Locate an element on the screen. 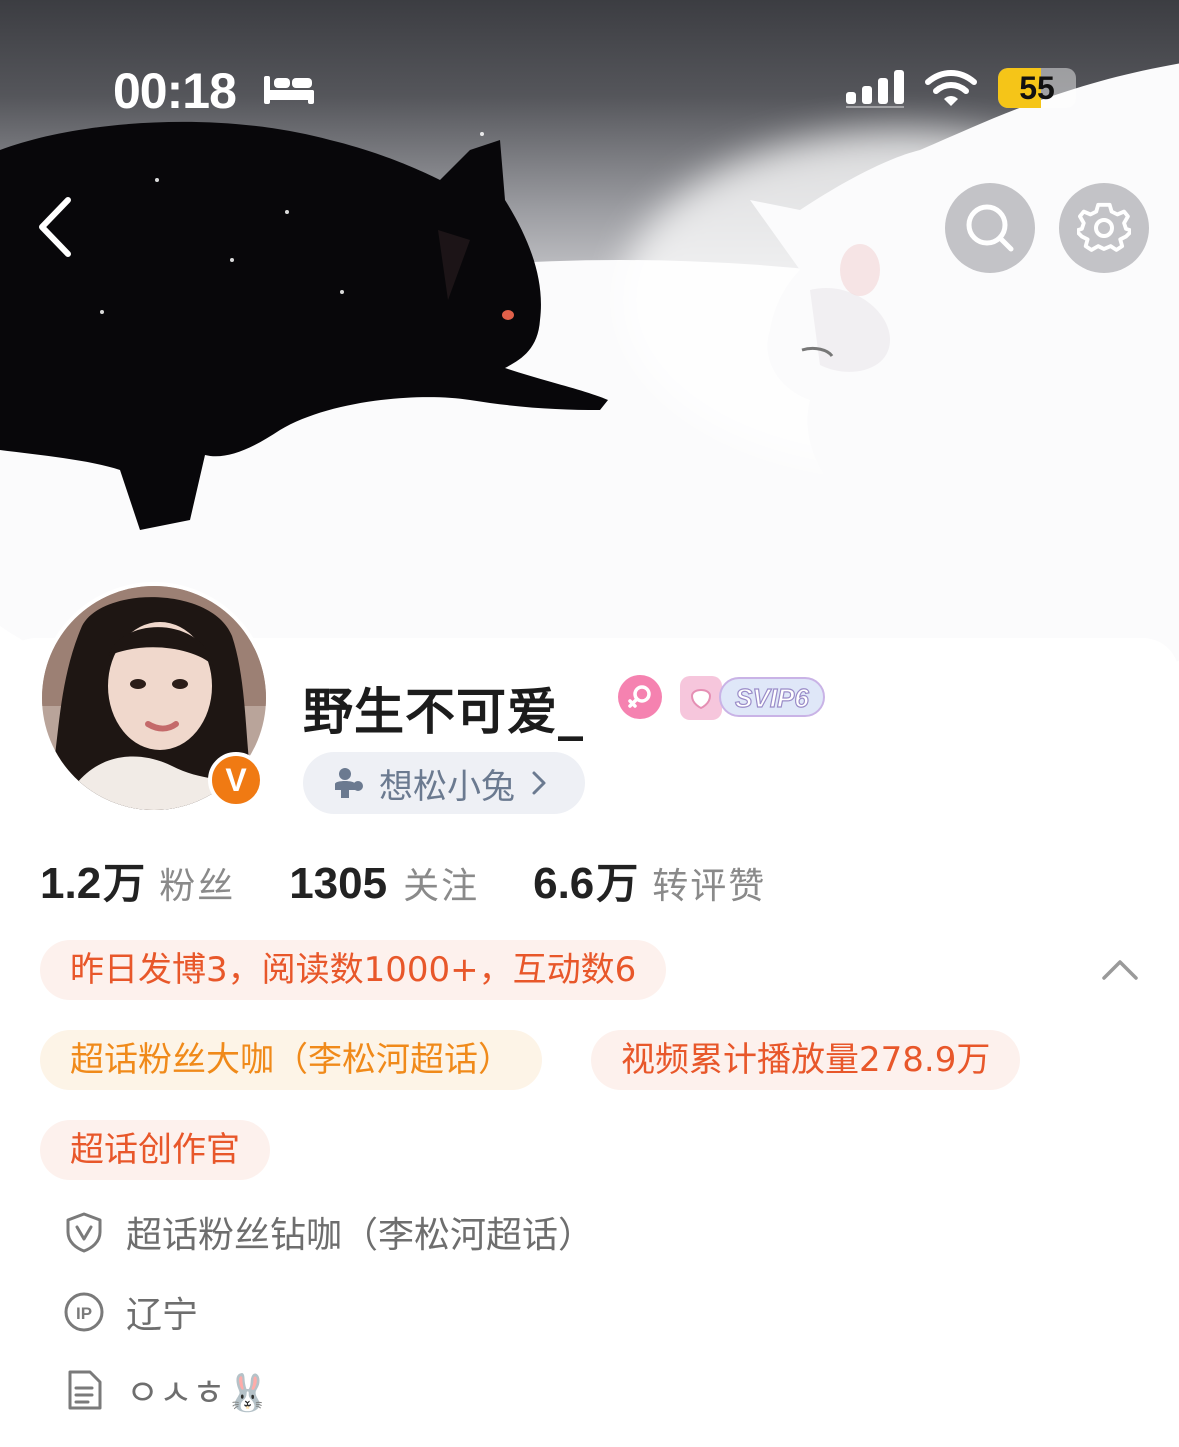 This screenshot has height=1447, width=1179. info-ip-location: 辽宁 is located at coordinates (162, 1315).